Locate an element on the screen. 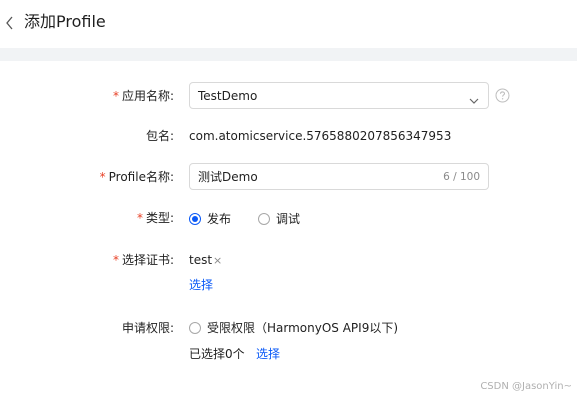 This screenshot has width=577, height=399. app-name-label: * 应用名称: is located at coordinates (143, 96).